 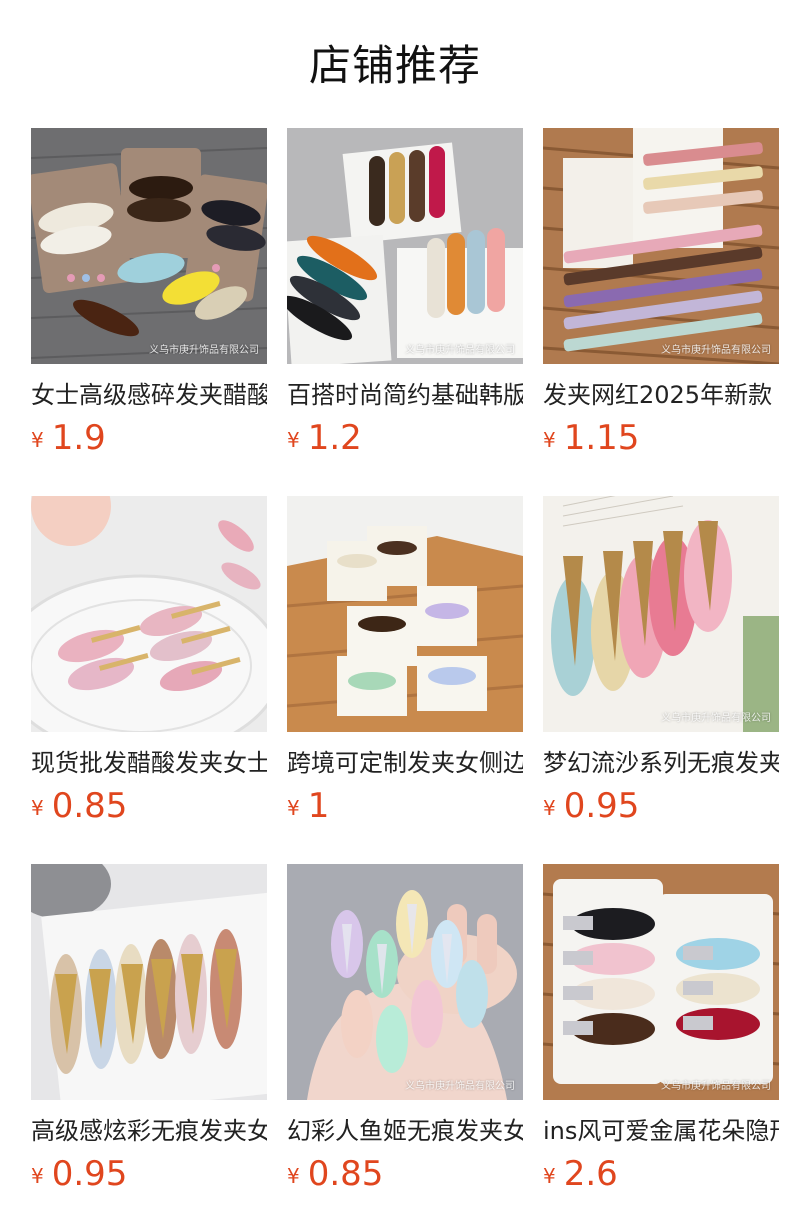 I want to click on price-value: 1.9, so click(x=78, y=438).